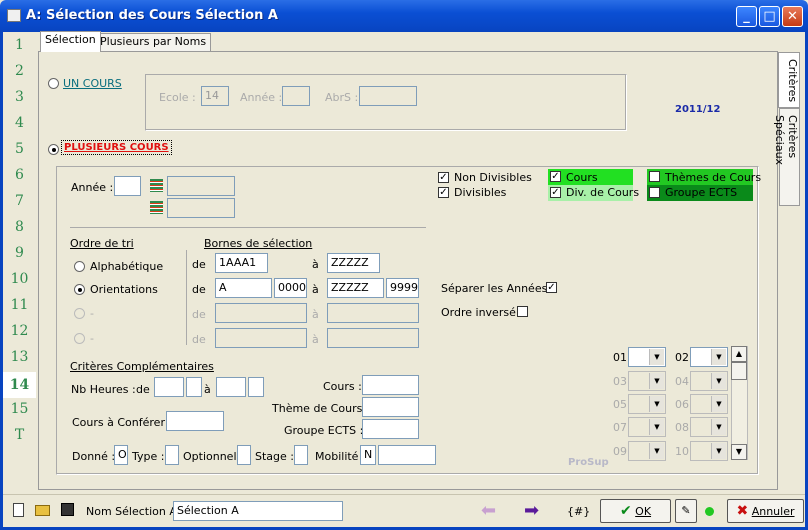 This screenshot has width=808, height=530. Describe the element at coordinates (121, 455) in the screenshot. I see `donne-field: O` at that location.